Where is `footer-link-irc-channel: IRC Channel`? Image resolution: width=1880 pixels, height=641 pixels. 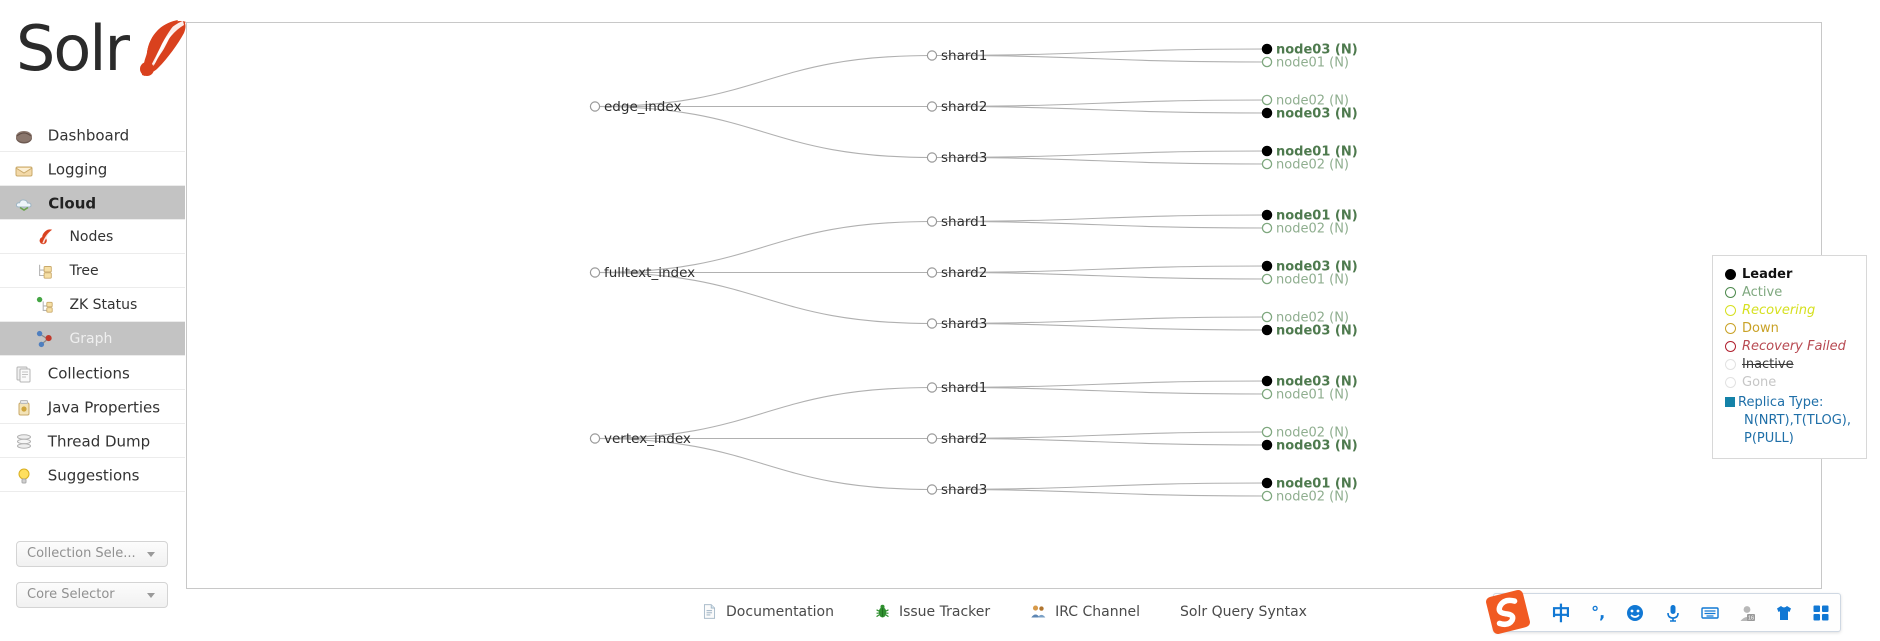
footer-link-irc-channel: IRC Channel is located at coordinates (1085, 612).